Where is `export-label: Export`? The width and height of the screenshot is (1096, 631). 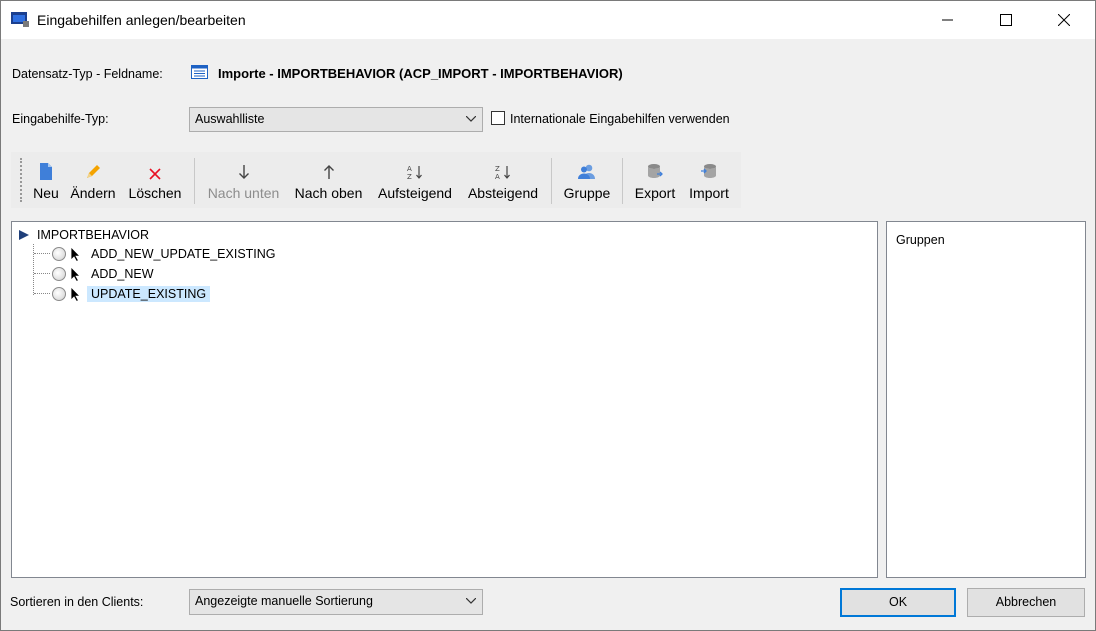 export-label: Export is located at coordinates (655, 193).